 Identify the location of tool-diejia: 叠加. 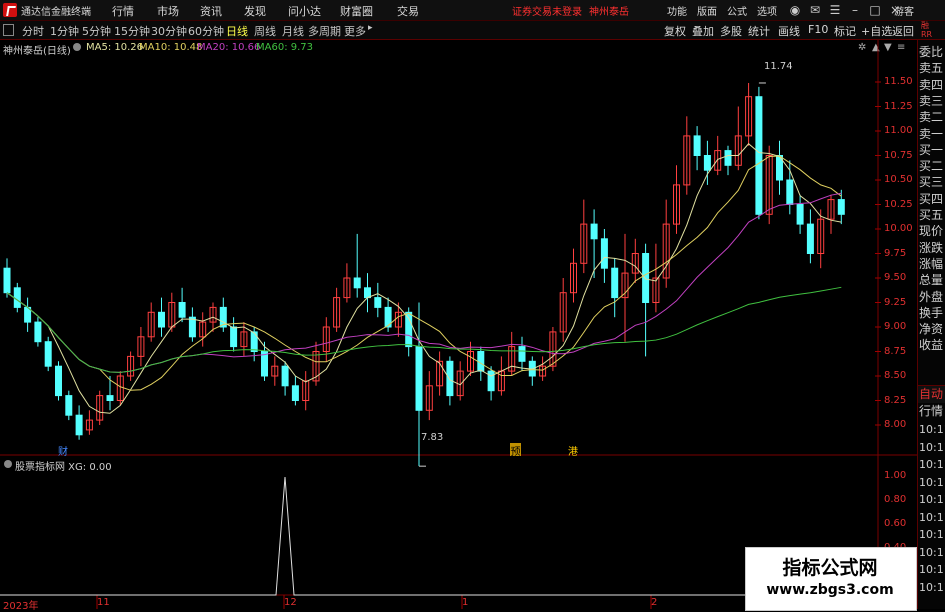
(703, 31).